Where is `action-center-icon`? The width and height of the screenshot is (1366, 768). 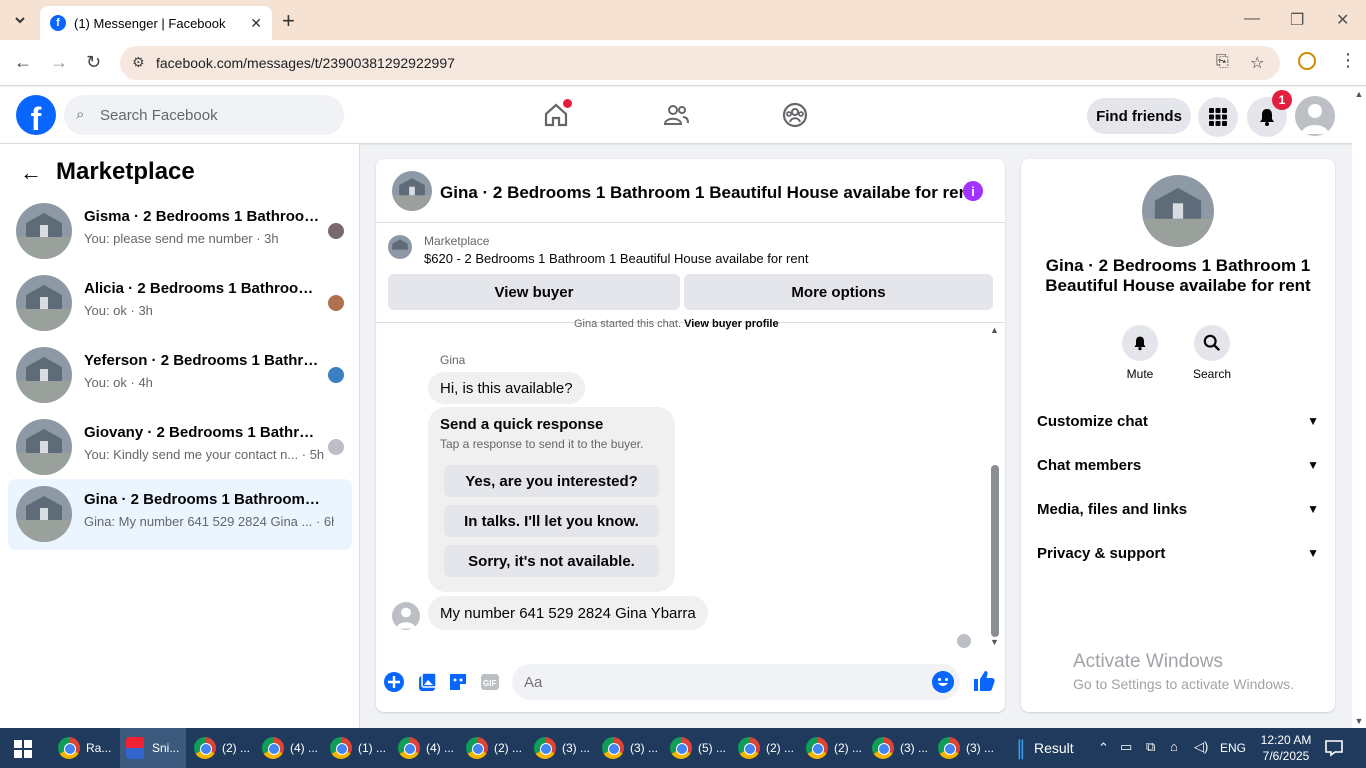 action-center-icon is located at coordinates (1334, 748).